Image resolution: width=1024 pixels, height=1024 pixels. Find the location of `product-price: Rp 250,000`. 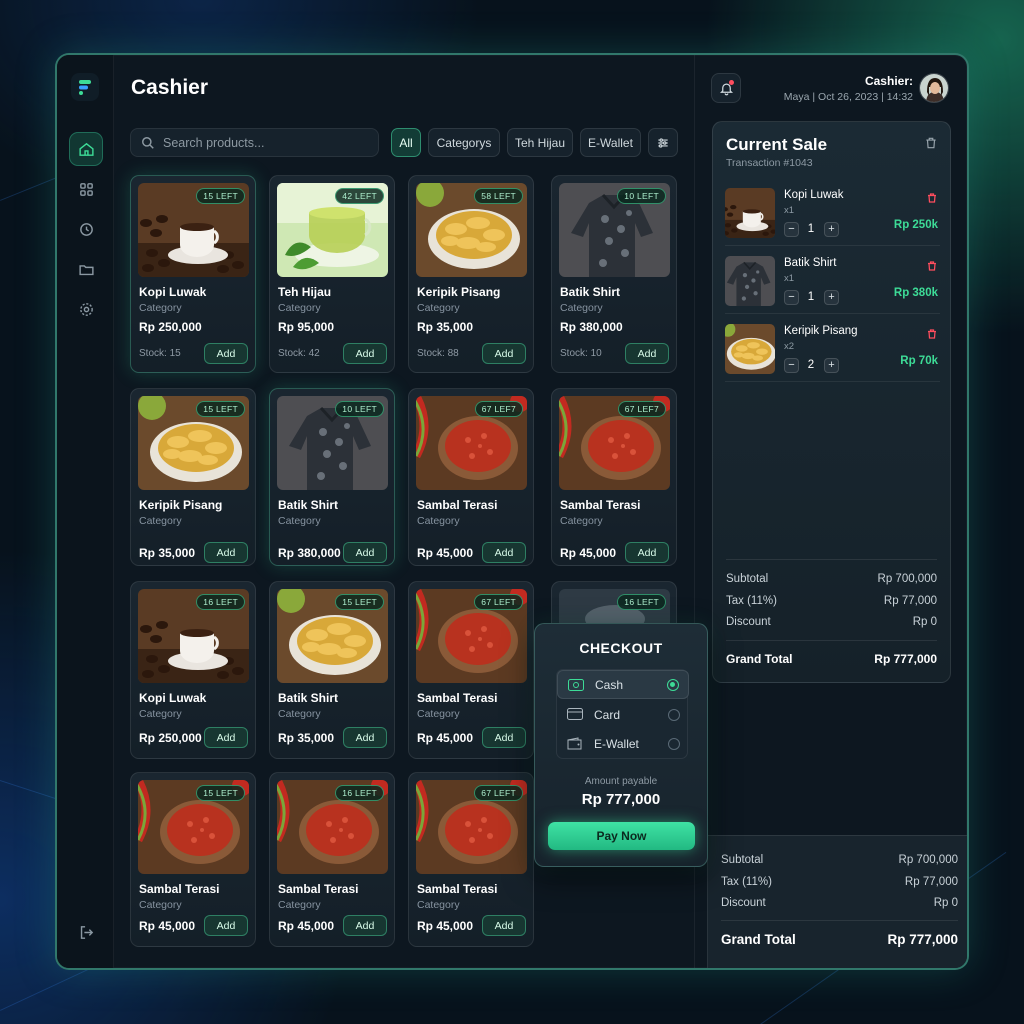

product-price: Rp 250,000 is located at coordinates (170, 738).